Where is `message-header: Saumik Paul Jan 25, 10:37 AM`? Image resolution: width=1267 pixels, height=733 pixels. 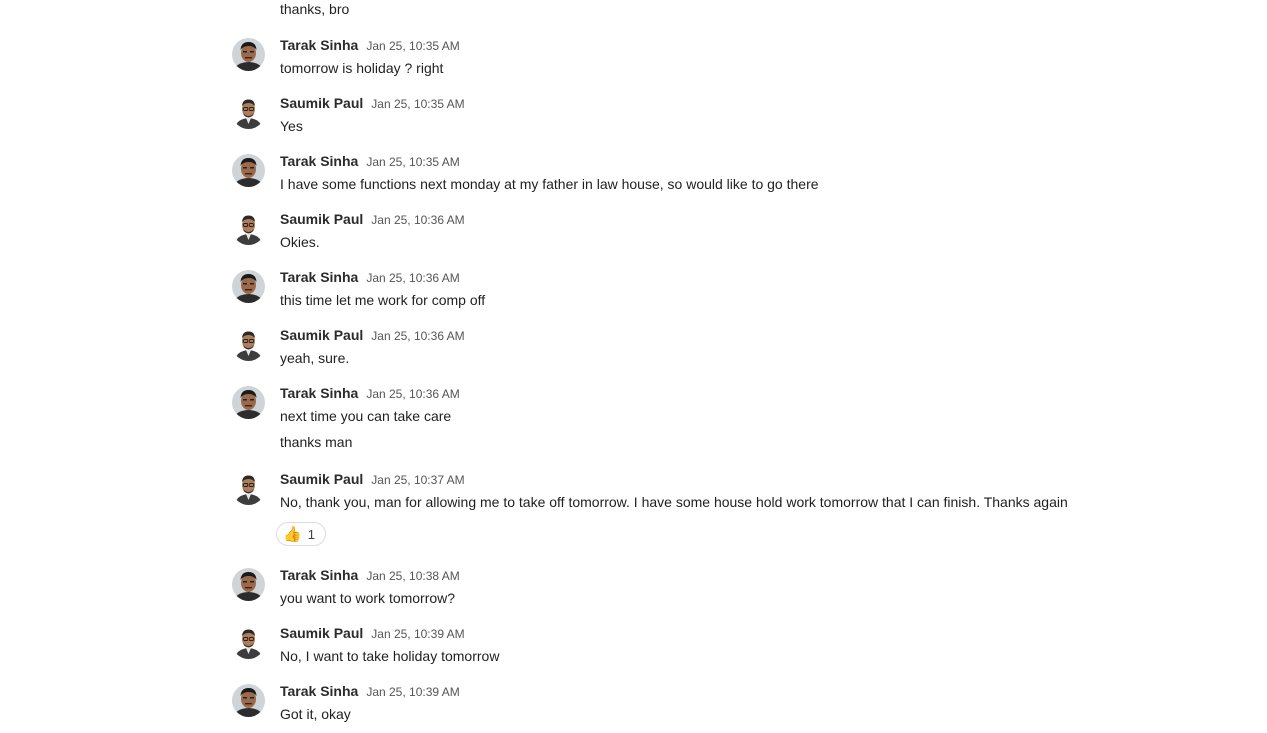 message-header: Saumik Paul Jan 25, 10:37 AM is located at coordinates (372, 479).